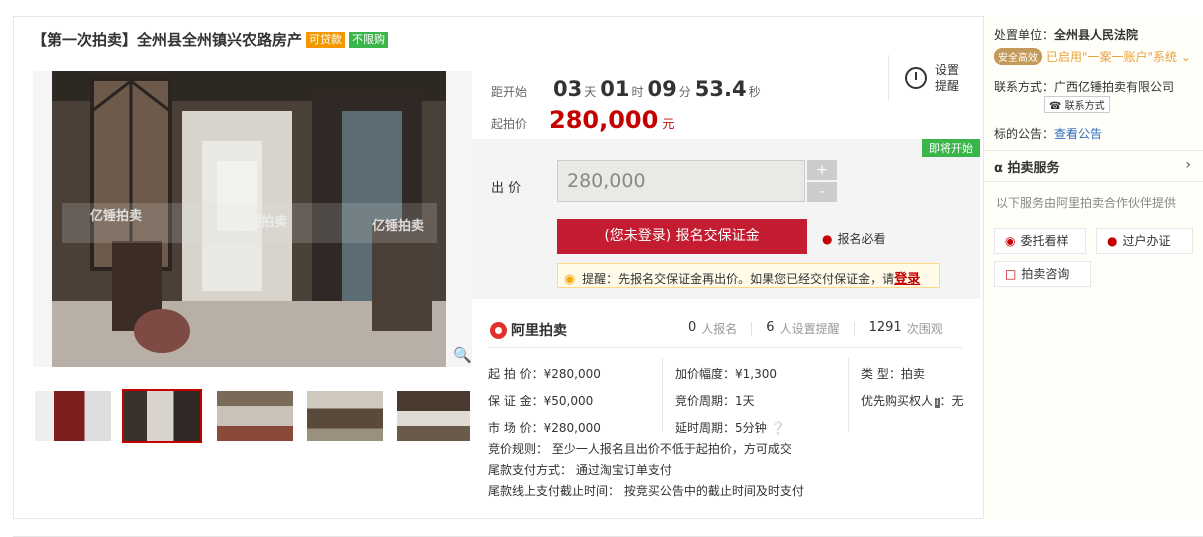 This screenshot has height=537, width=1203. I want to click on alarm-clock-icon, so click(916, 78).